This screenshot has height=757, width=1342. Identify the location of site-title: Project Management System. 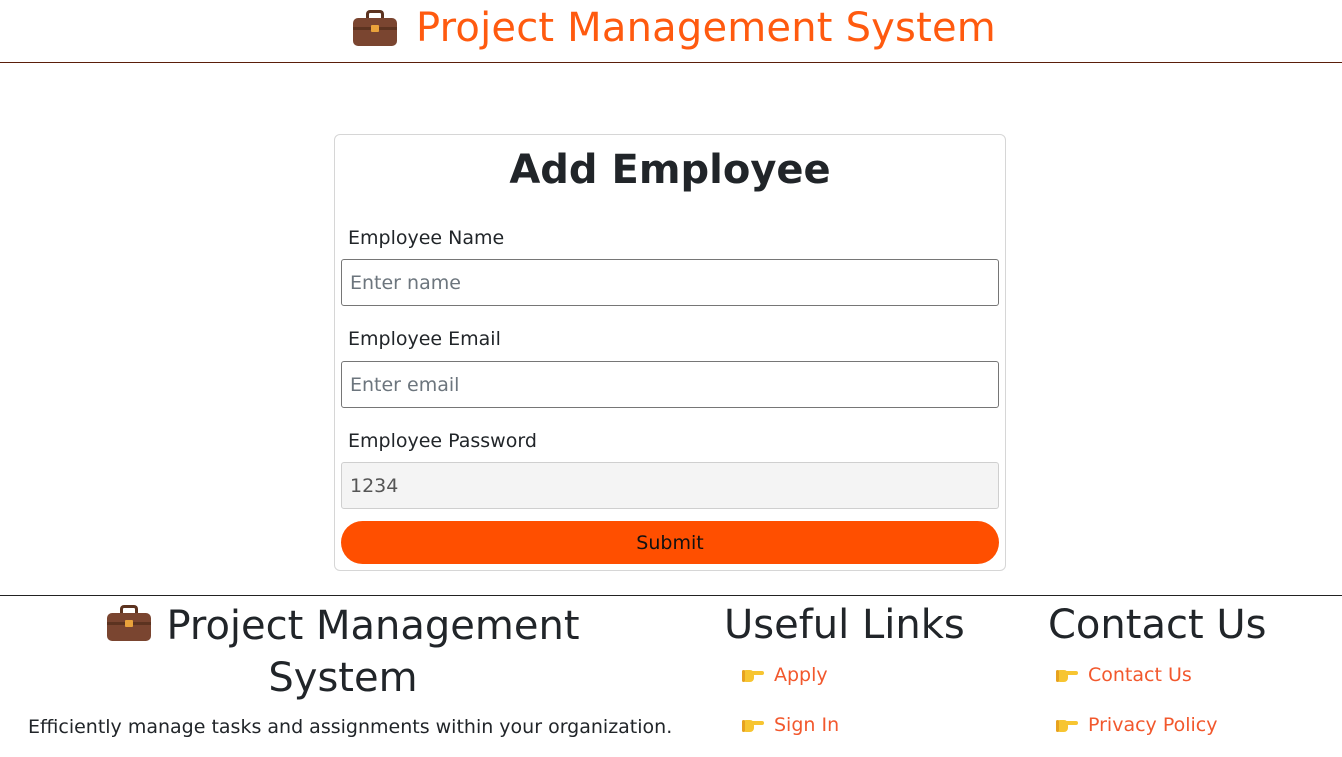
(706, 28).